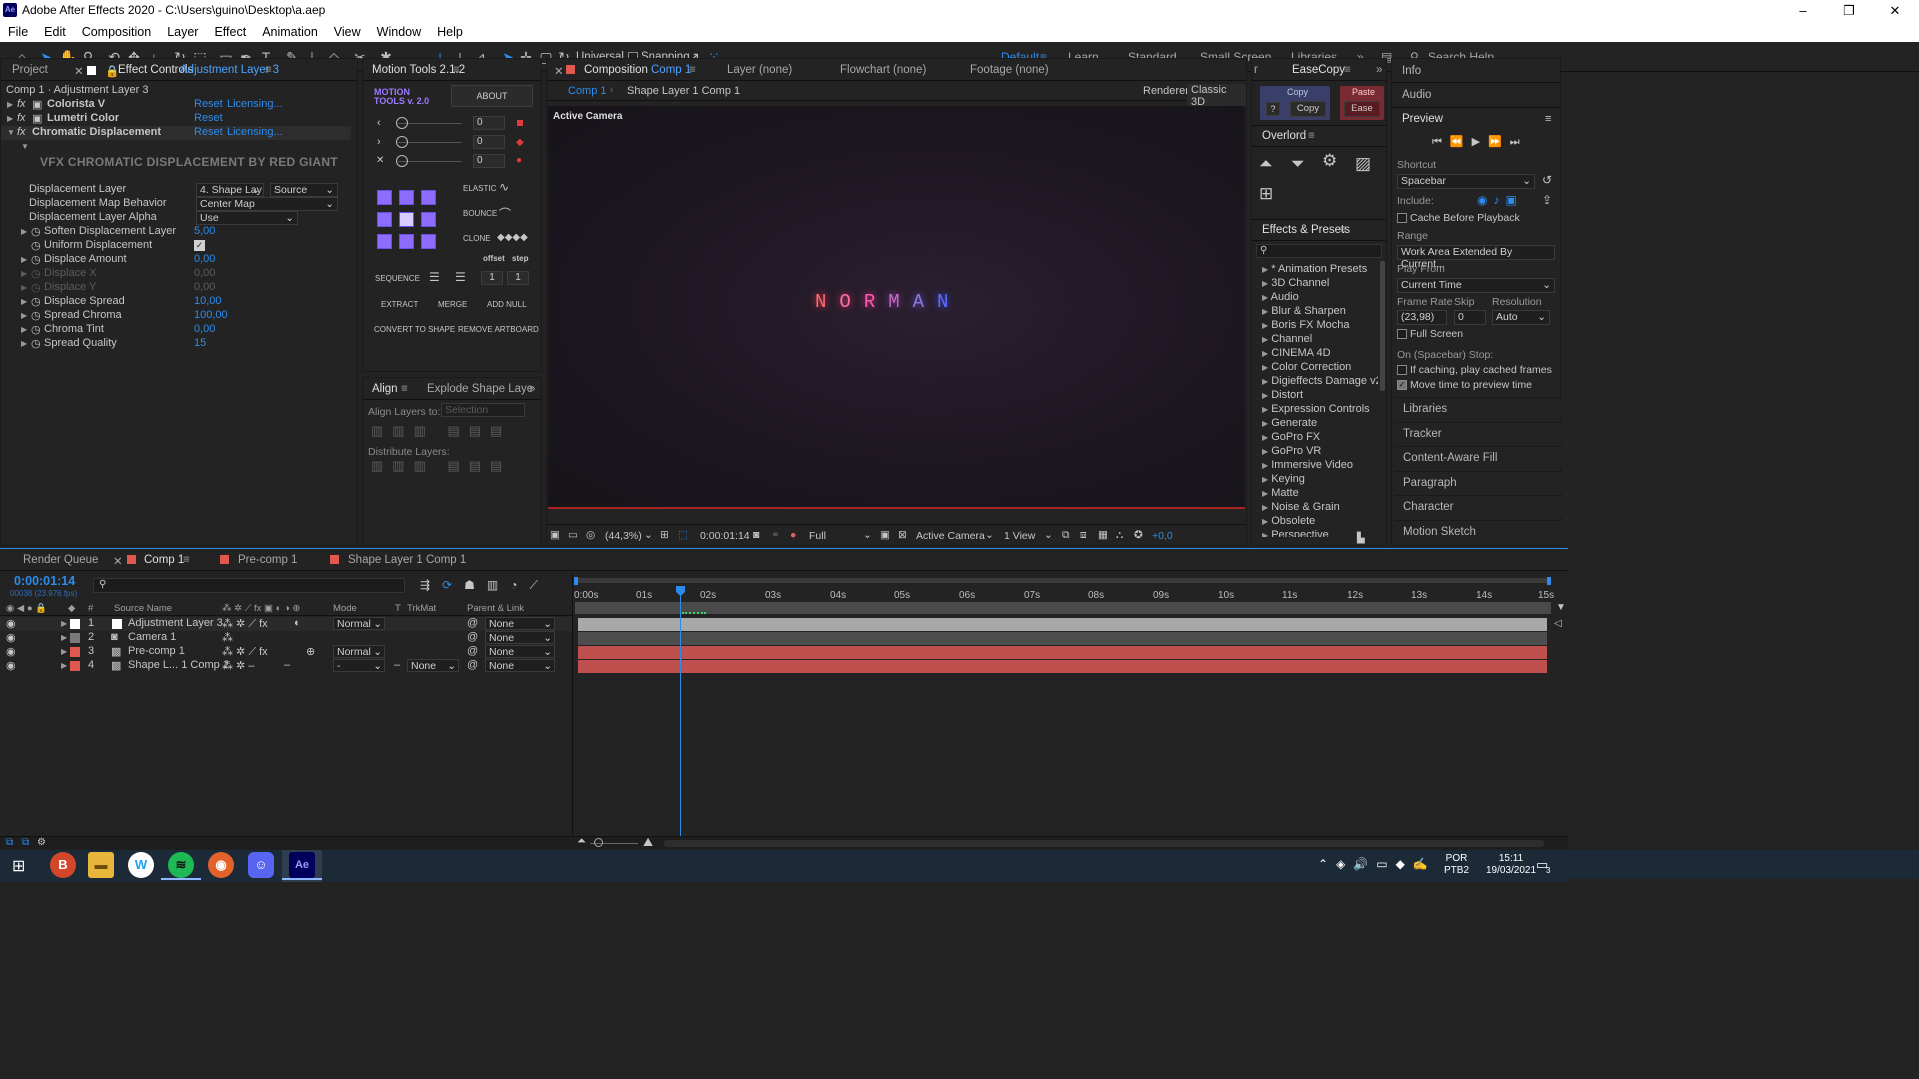  What do you see at coordinates (1295, 533) in the screenshot?
I see `list-item: ▶ Perspective` at bounding box center [1295, 533].